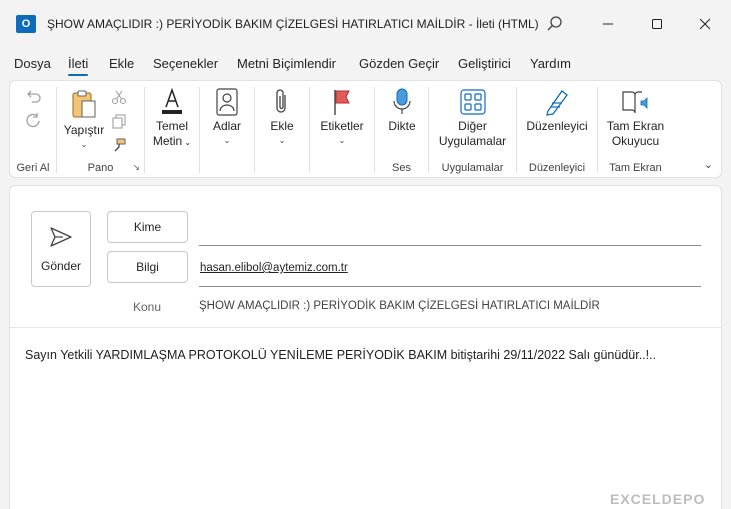 The image size is (731, 509). What do you see at coordinates (147, 267) in the screenshot?
I see `cc-button: Bilgi` at bounding box center [147, 267].